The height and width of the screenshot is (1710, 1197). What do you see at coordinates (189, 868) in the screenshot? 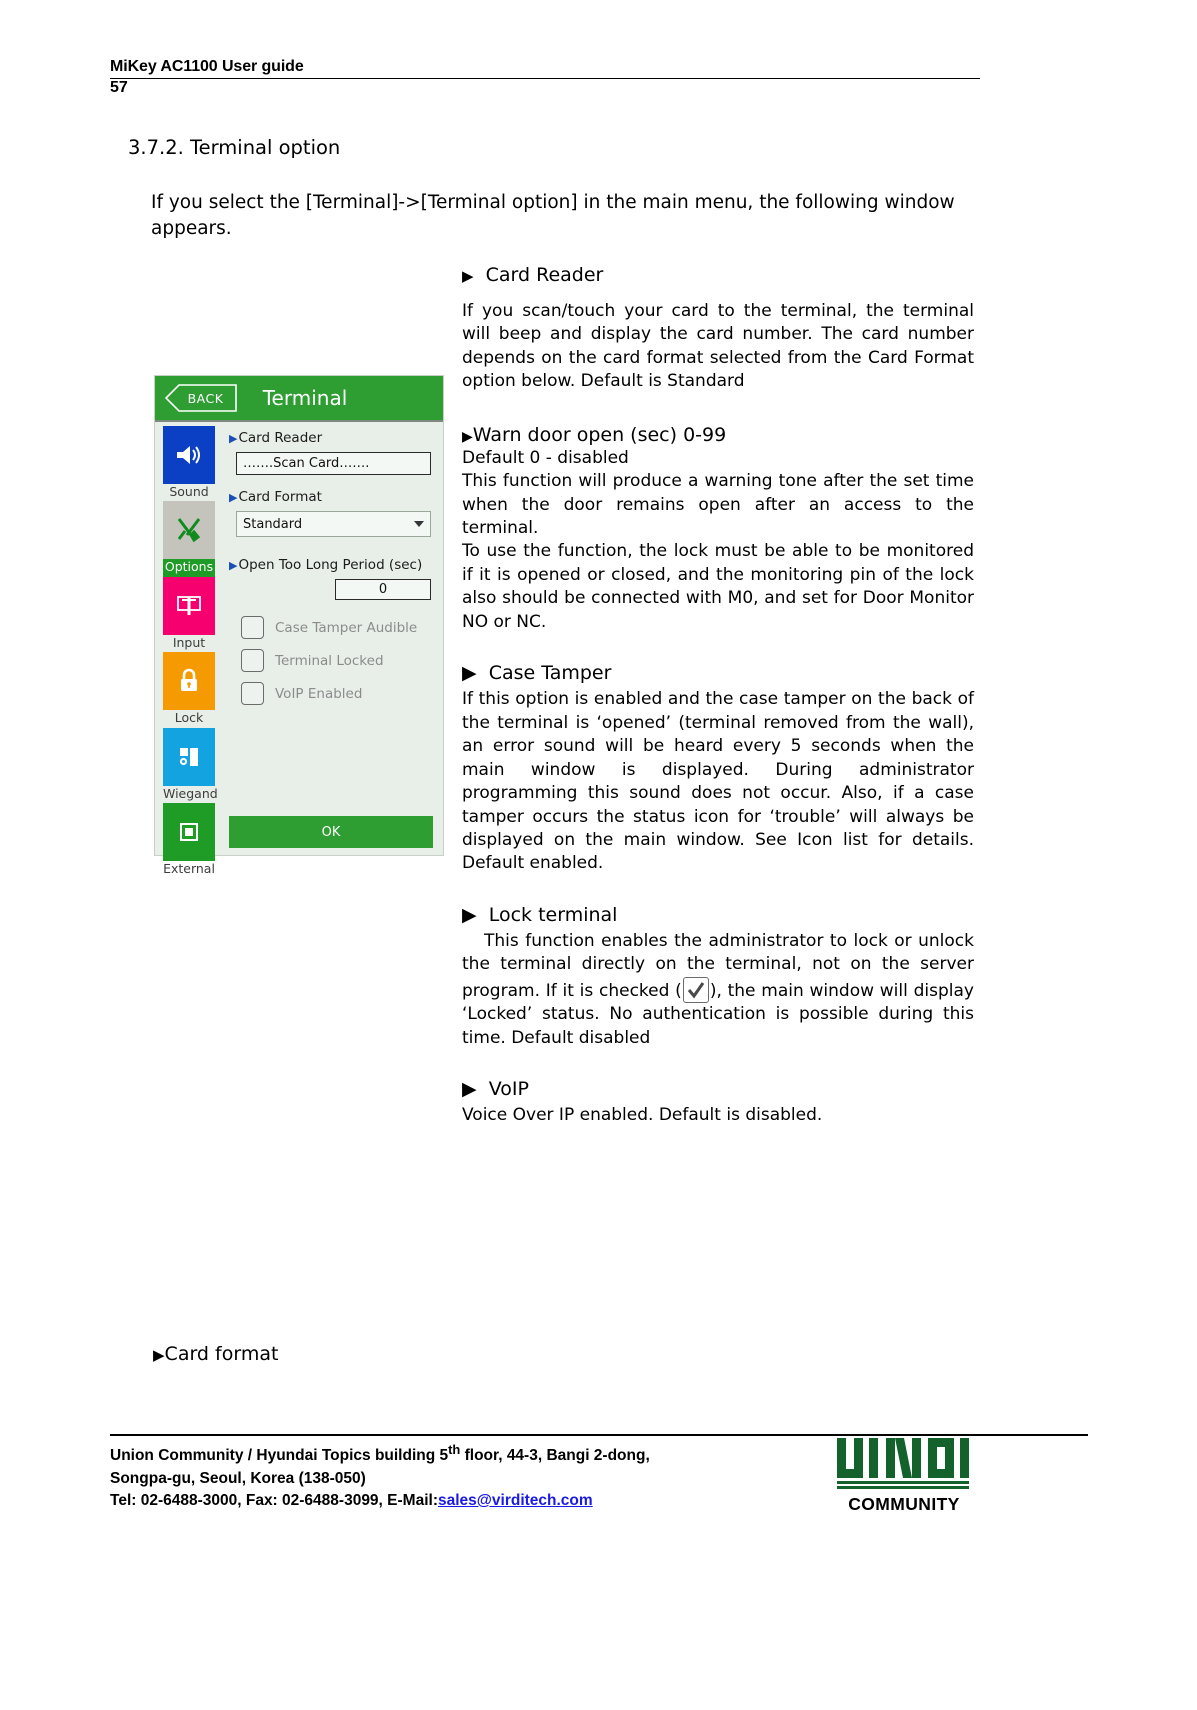
I see `sidebar-label-external: External` at bounding box center [189, 868].